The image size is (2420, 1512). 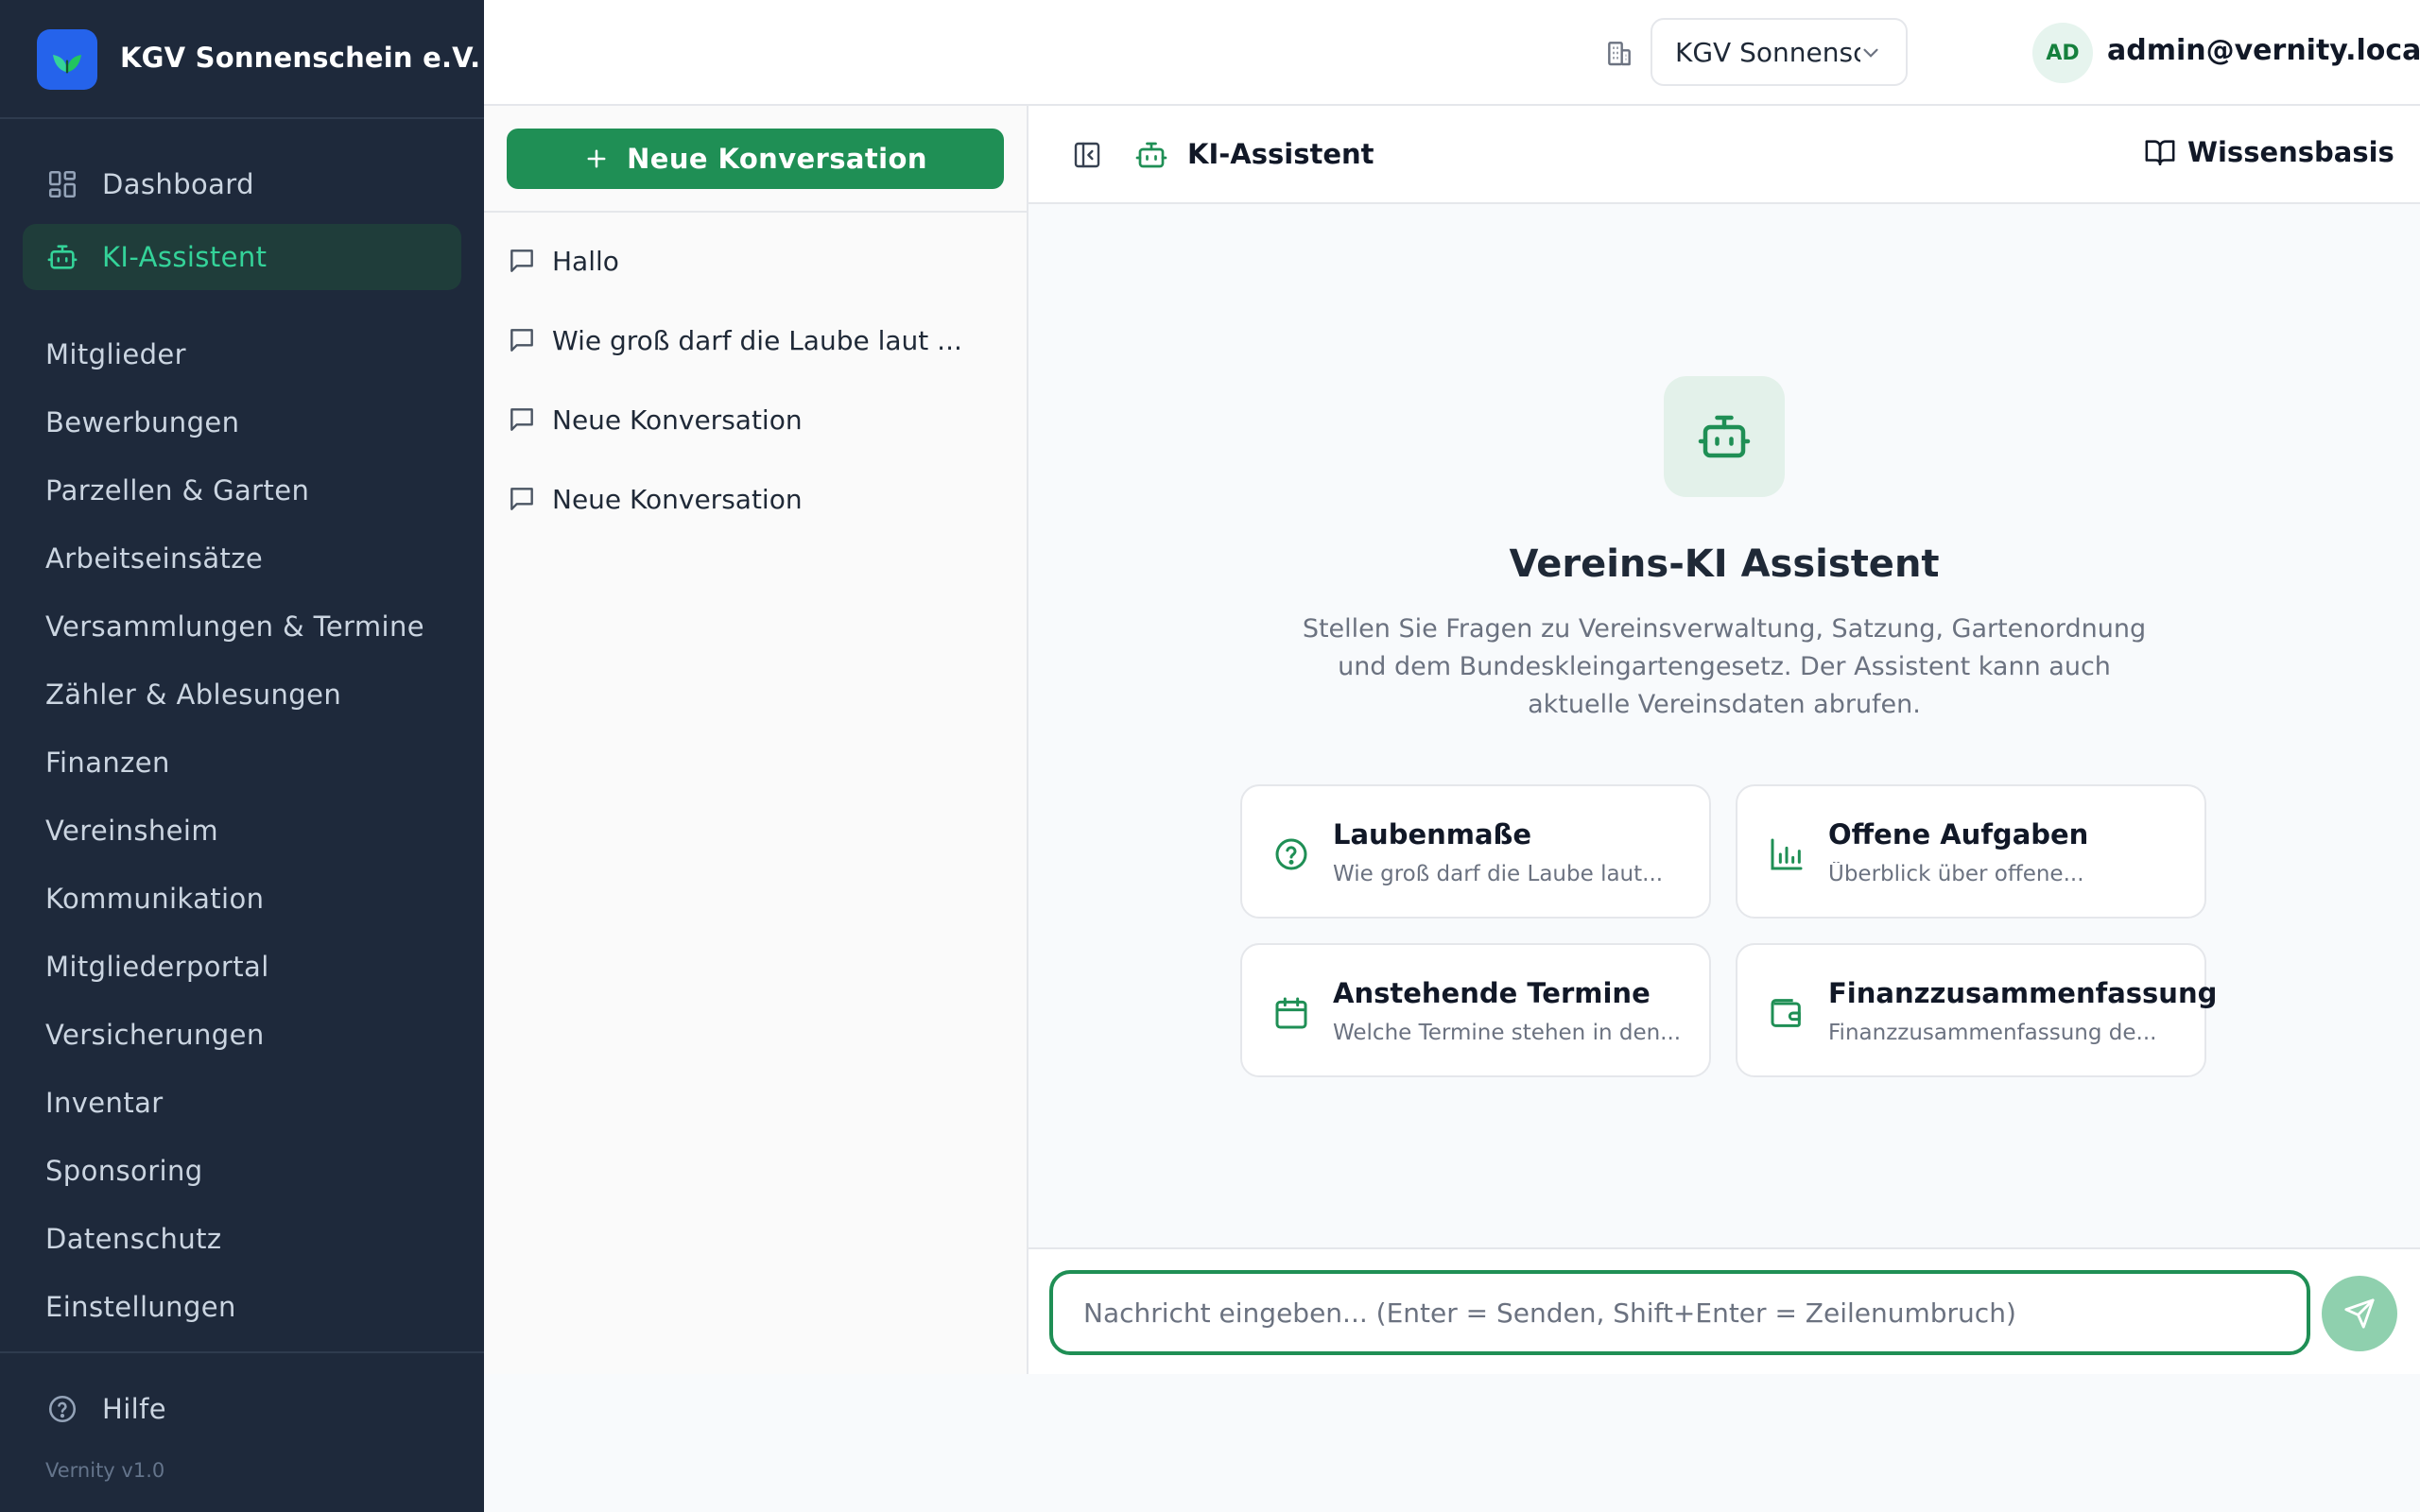 What do you see at coordinates (115, 354) in the screenshot?
I see `sidebar-item-mitglieder: Mitglieder` at bounding box center [115, 354].